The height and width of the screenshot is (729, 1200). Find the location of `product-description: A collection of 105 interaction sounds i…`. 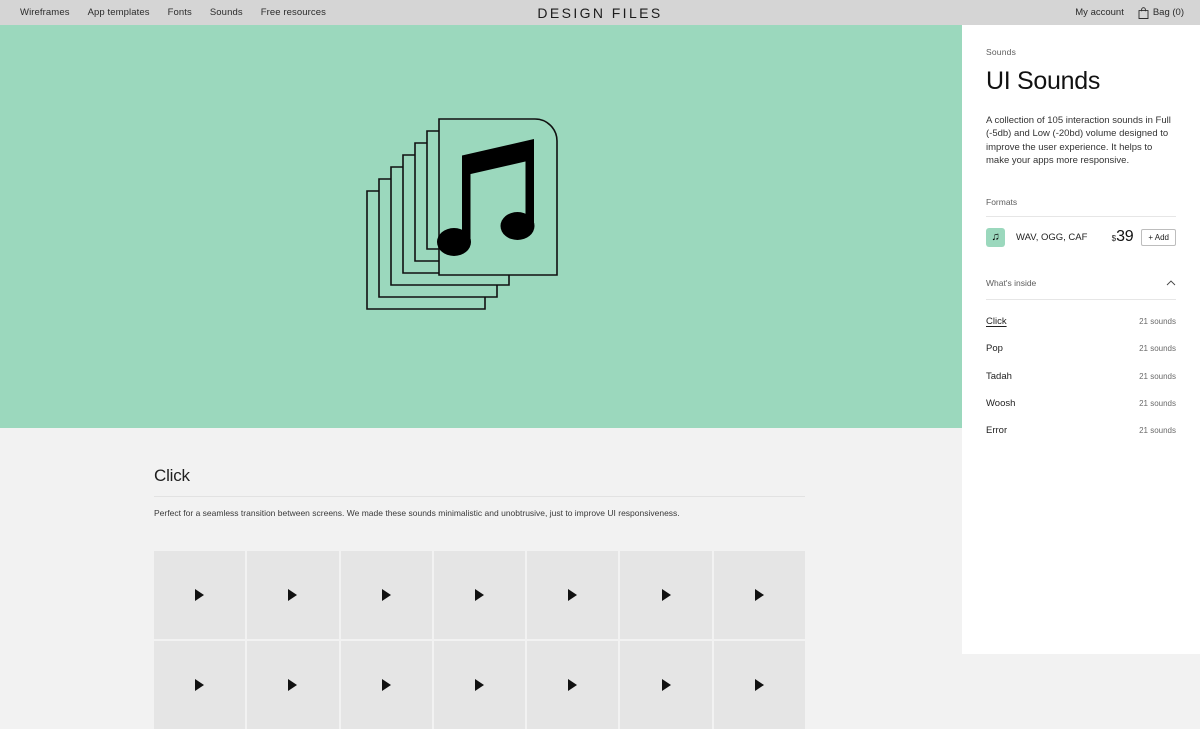

product-description: A collection of 105 interaction sounds i… is located at coordinates (1078, 141).